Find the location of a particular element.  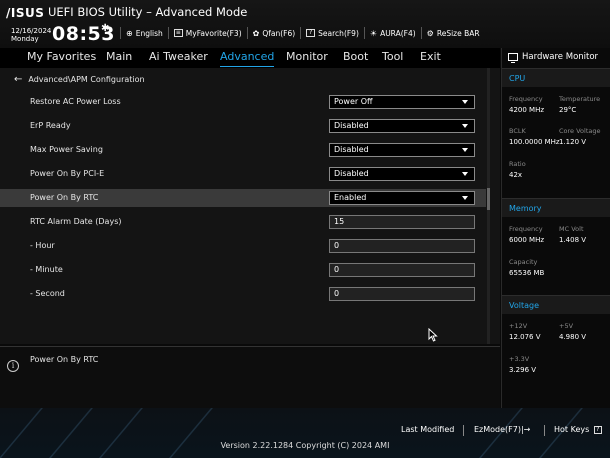

monitor-icon is located at coordinates (513, 58).